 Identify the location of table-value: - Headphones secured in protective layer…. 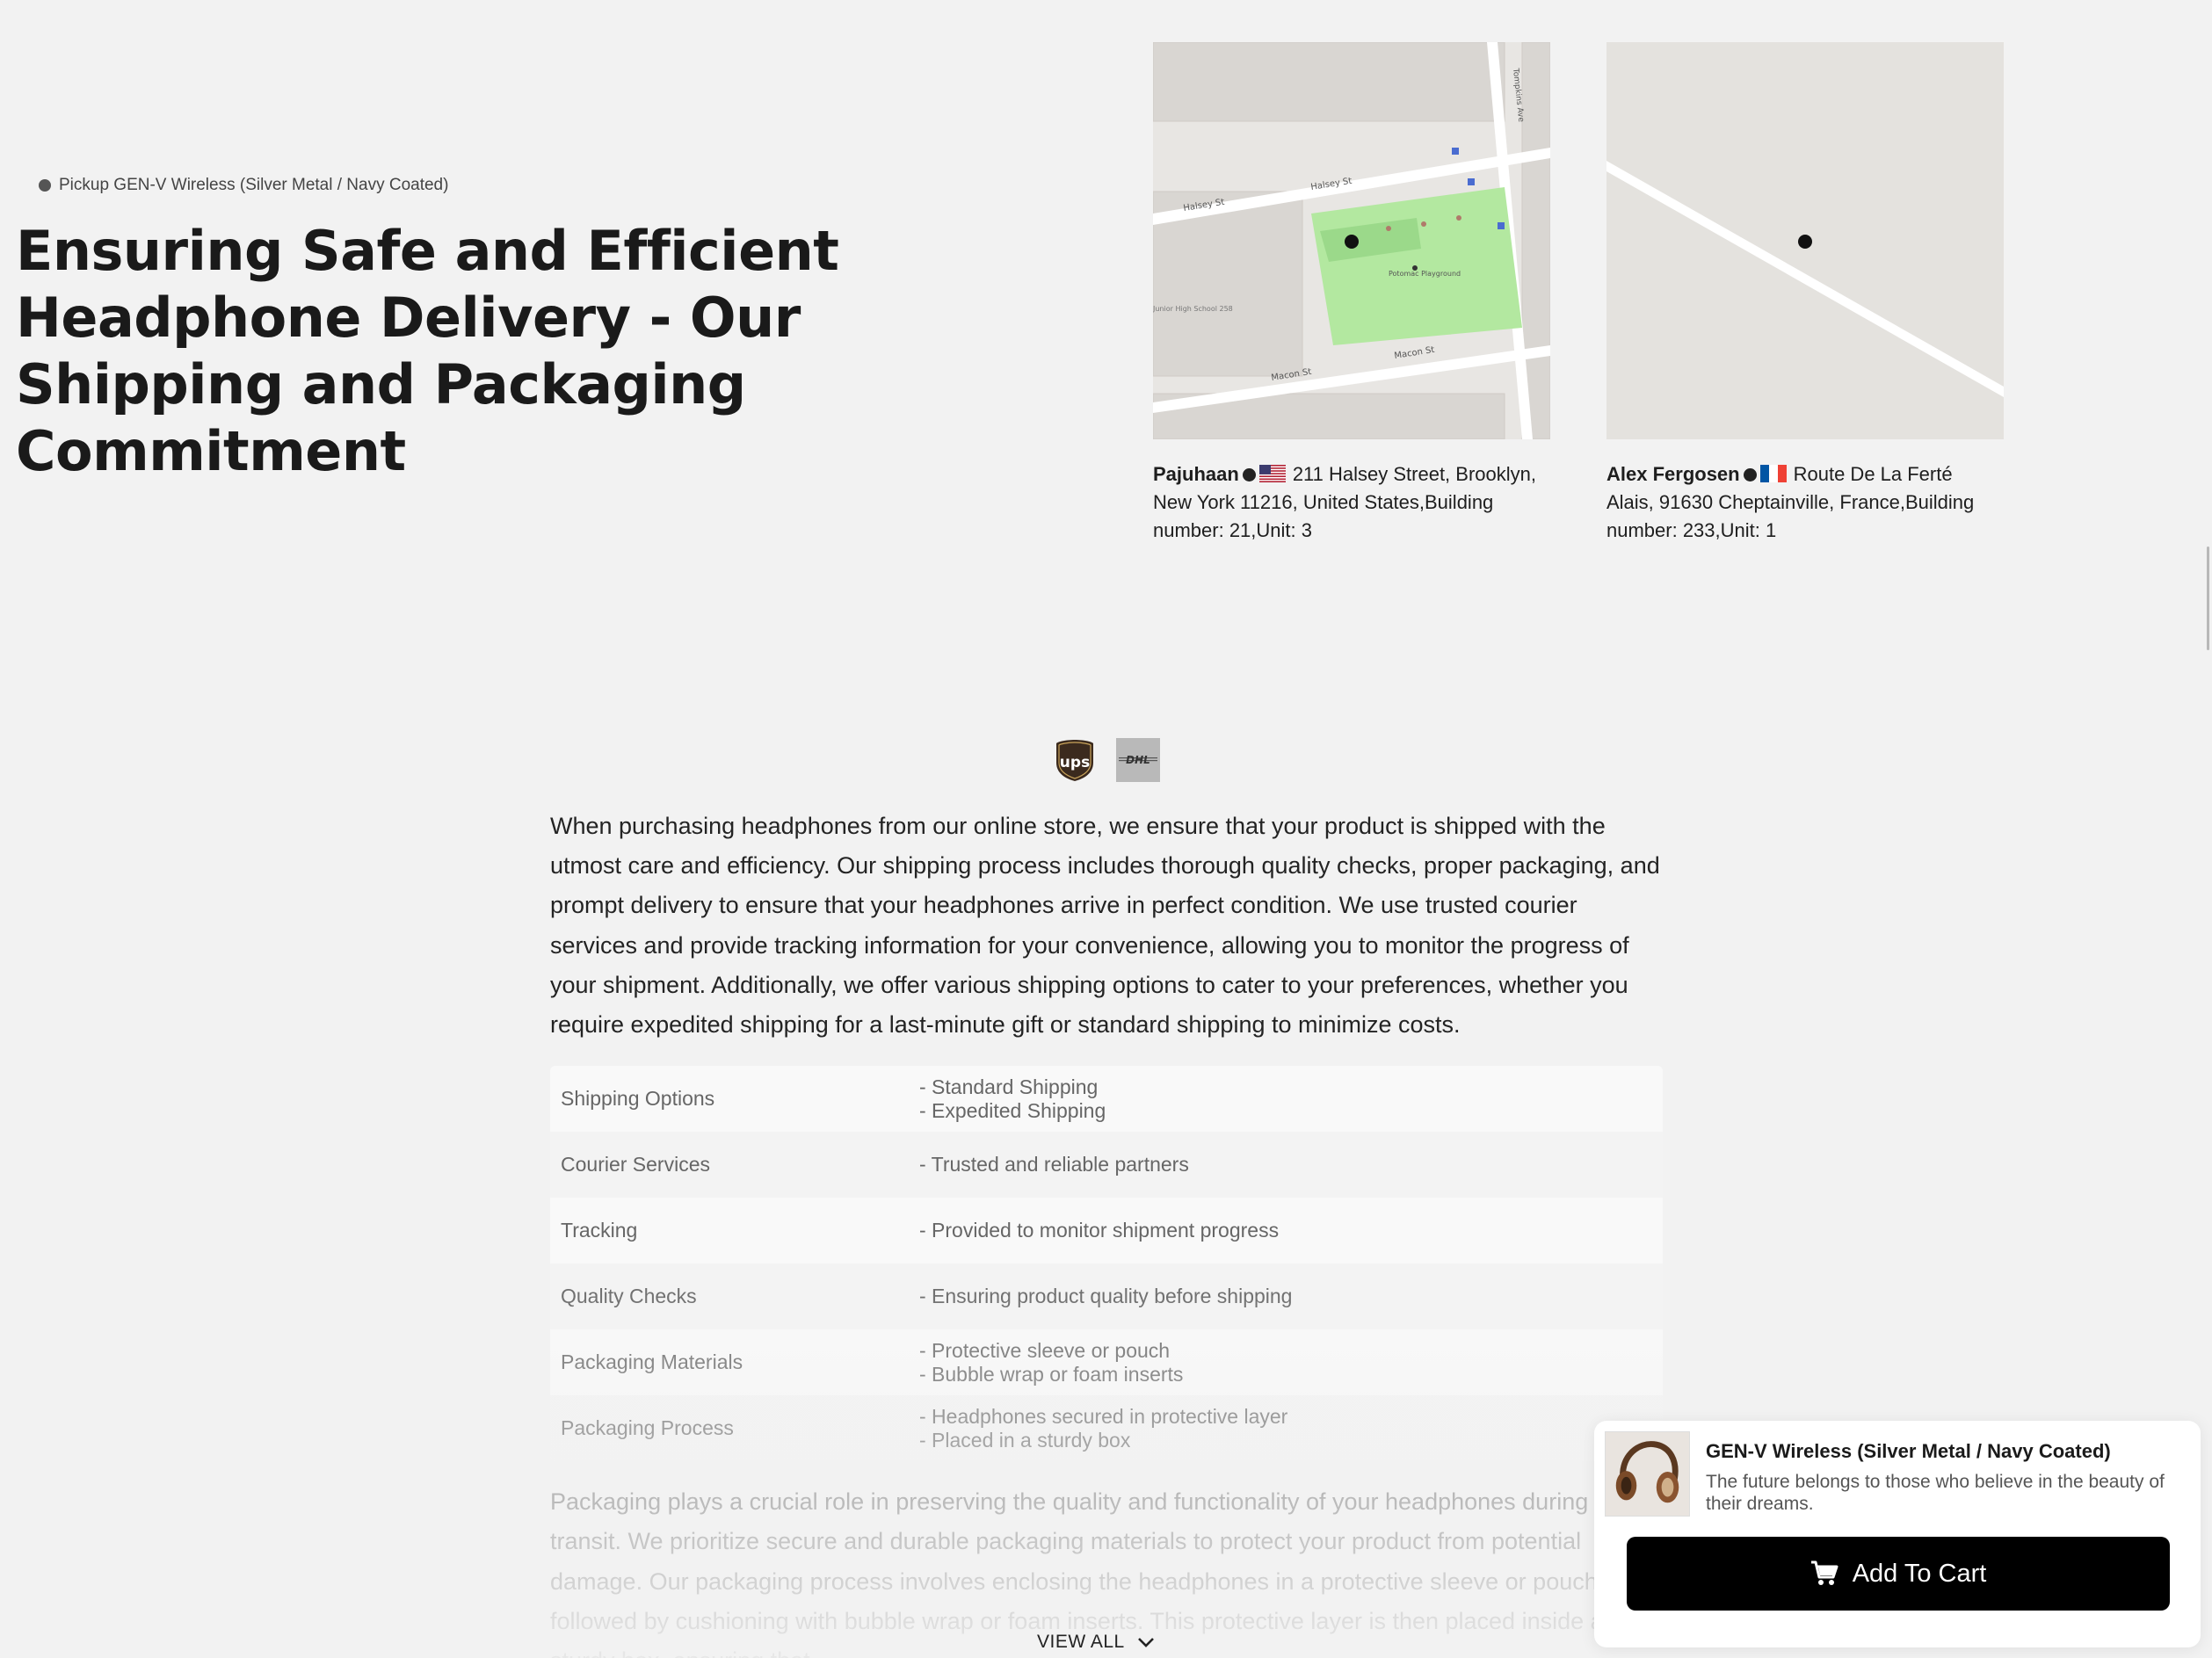
(1291, 1428).